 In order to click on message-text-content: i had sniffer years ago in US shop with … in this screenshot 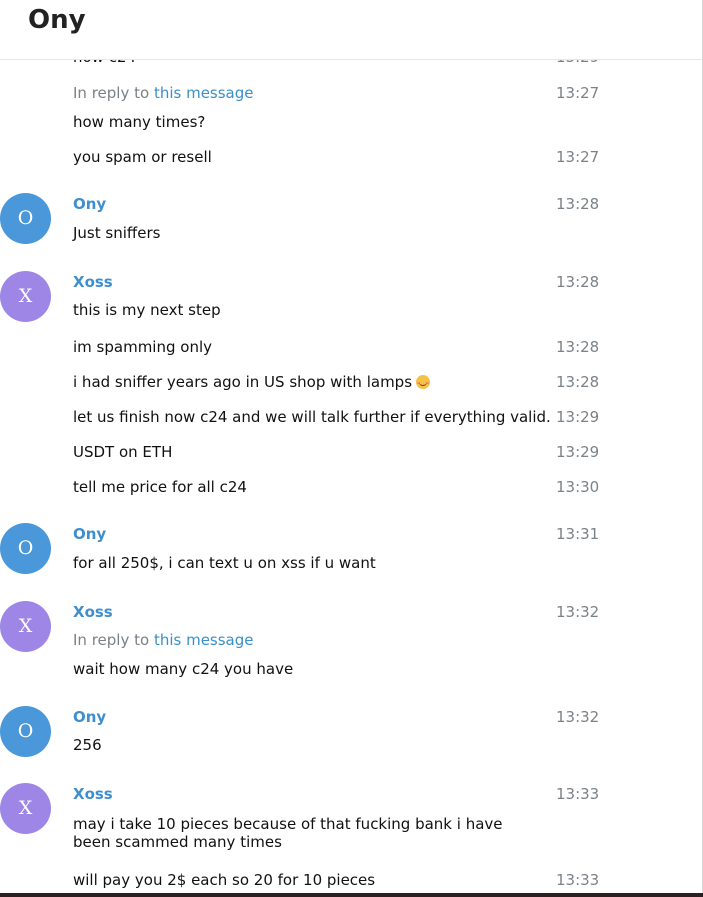, I will do `click(243, 382)`.